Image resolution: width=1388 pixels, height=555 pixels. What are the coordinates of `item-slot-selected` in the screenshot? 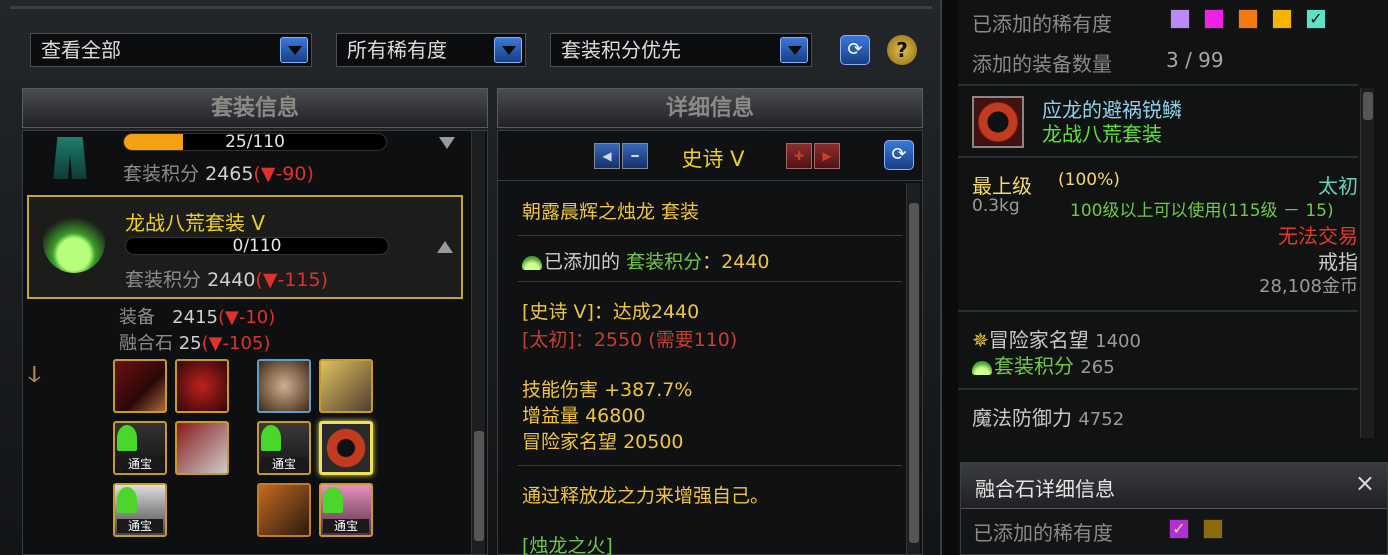 It's located at (346, 448).